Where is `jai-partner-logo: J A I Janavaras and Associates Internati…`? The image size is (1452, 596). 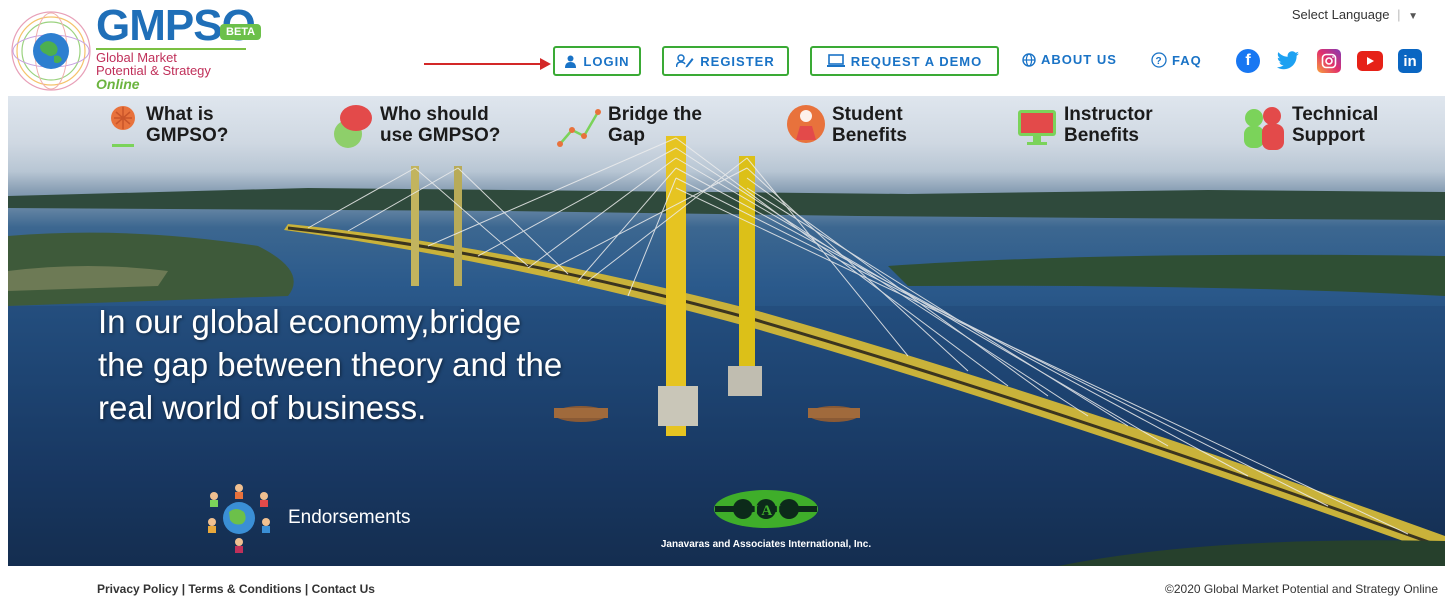
jai-partner-logo: J A I Janavaras and Associates Internati… is located at coordinates (766, 519).